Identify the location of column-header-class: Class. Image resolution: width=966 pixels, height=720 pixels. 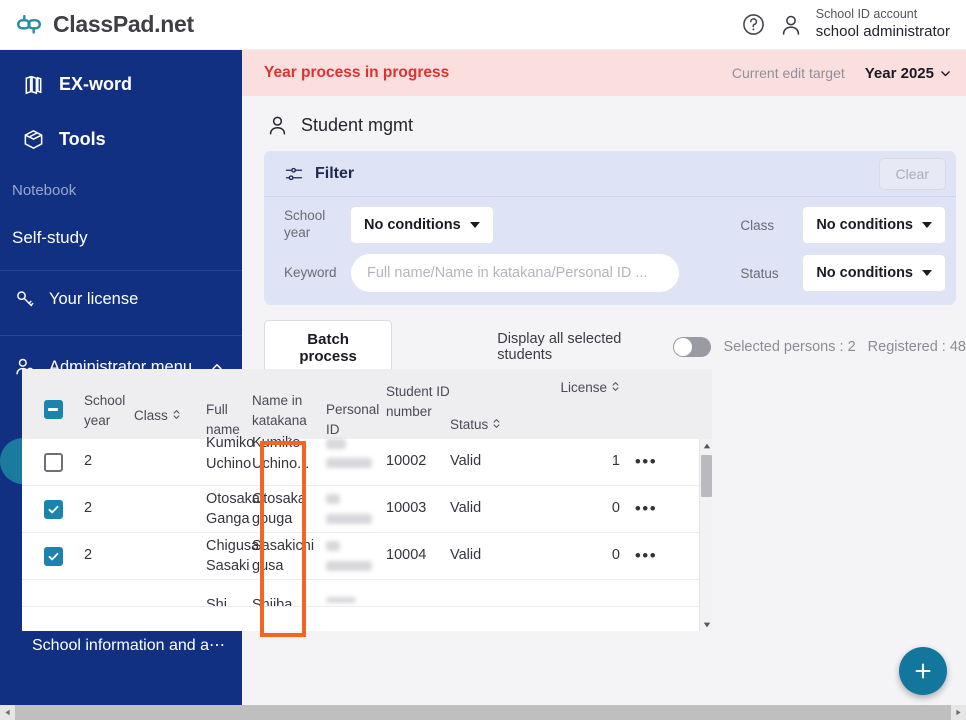
(170, 402).